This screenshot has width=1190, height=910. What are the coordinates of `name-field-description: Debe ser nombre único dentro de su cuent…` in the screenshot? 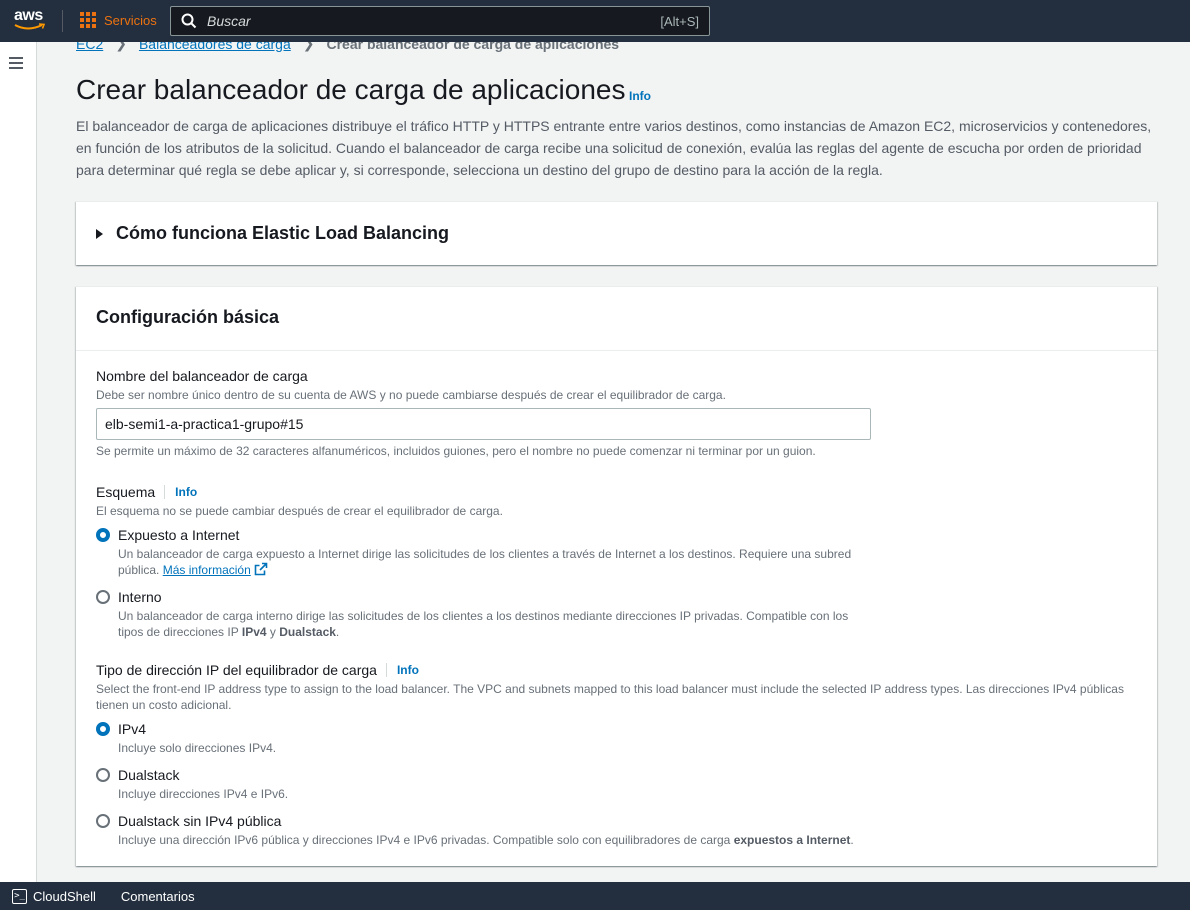 It's located at (411, 395).